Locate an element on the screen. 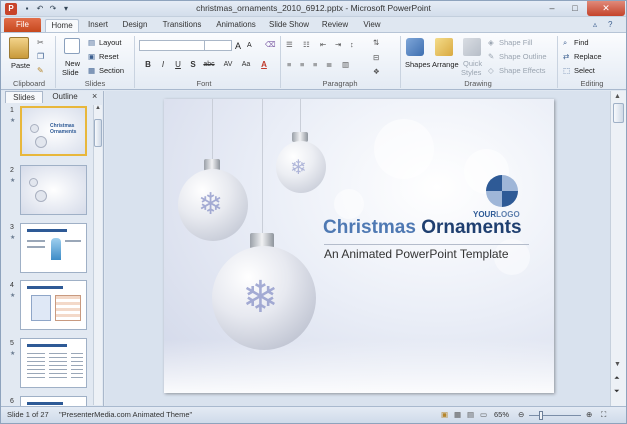 The image size is (627, 424). thumbnail-scrollbar: ▲ is located at coordinates (97, 255).